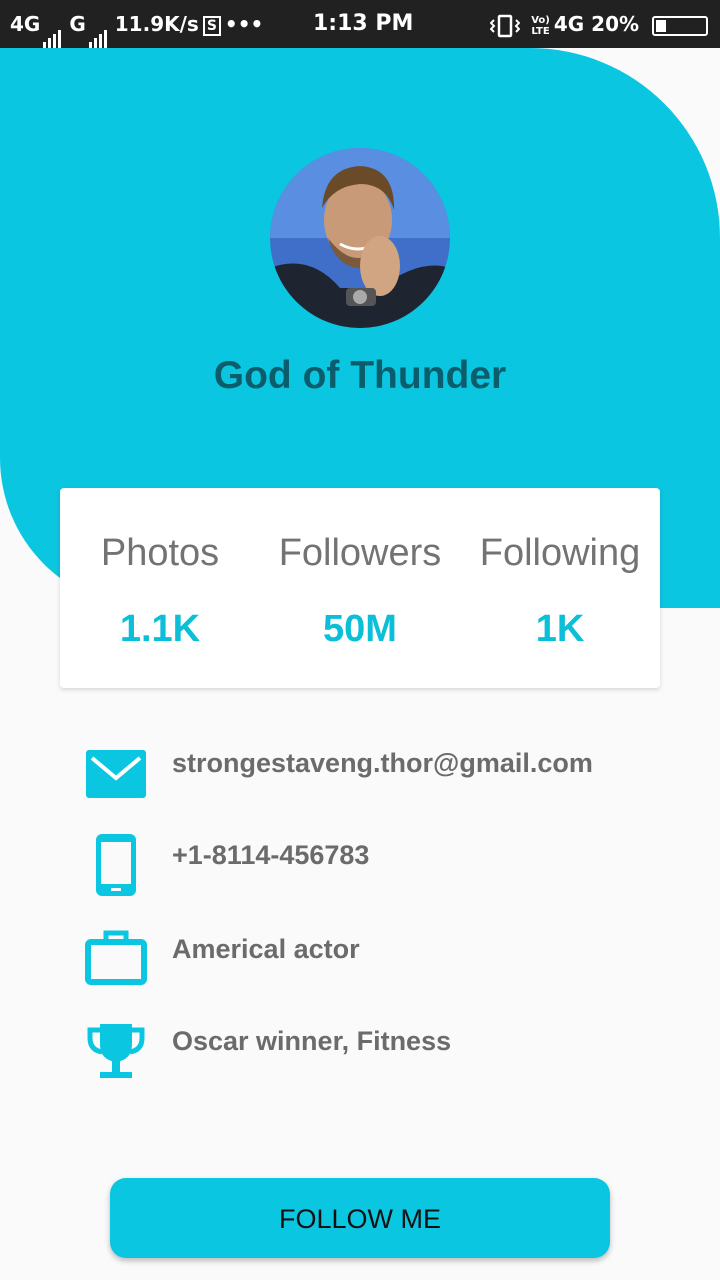  What do you see at coordinates (360, 553) in the screenshot?
I see `stat-label: Followers` at bounding box center [360, 553].